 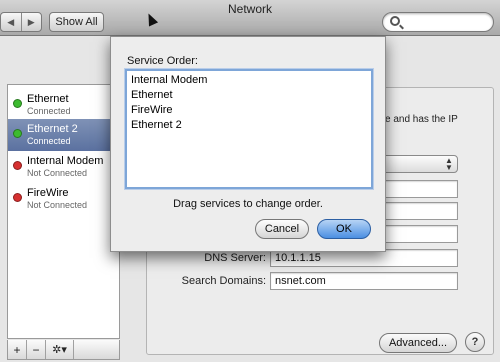 I want to click on nav-buttons: ◀ ▶, so click(x=21, y=22).